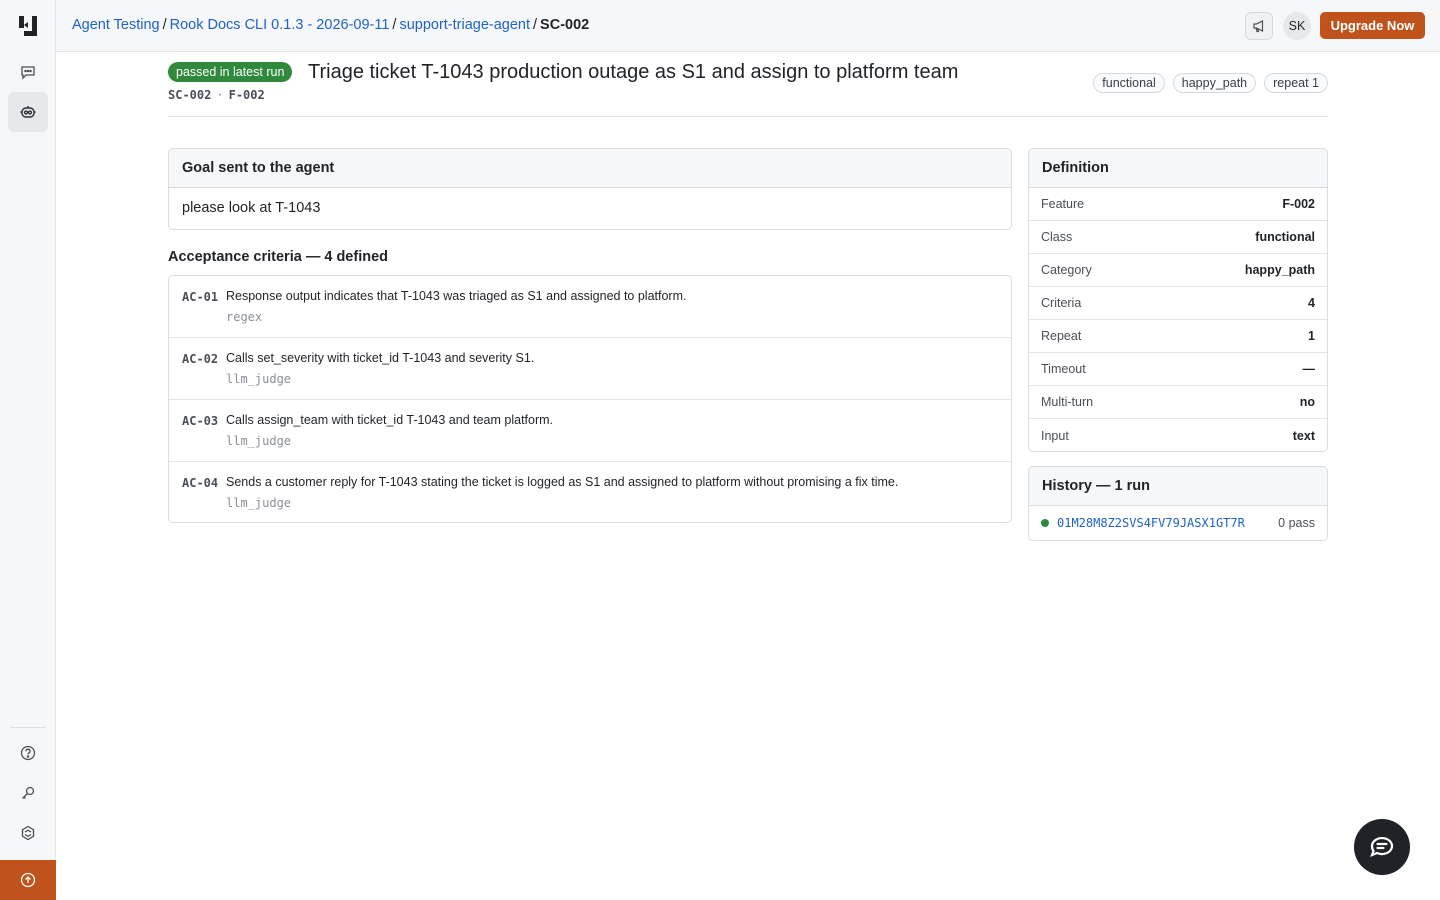 Image resolution: width=1440 pixels, height=900 pixels. What do you see at coordinates (1129, 83) in the screenshot?
I see `tag-class: functional` at bounding box center [1129, 83].